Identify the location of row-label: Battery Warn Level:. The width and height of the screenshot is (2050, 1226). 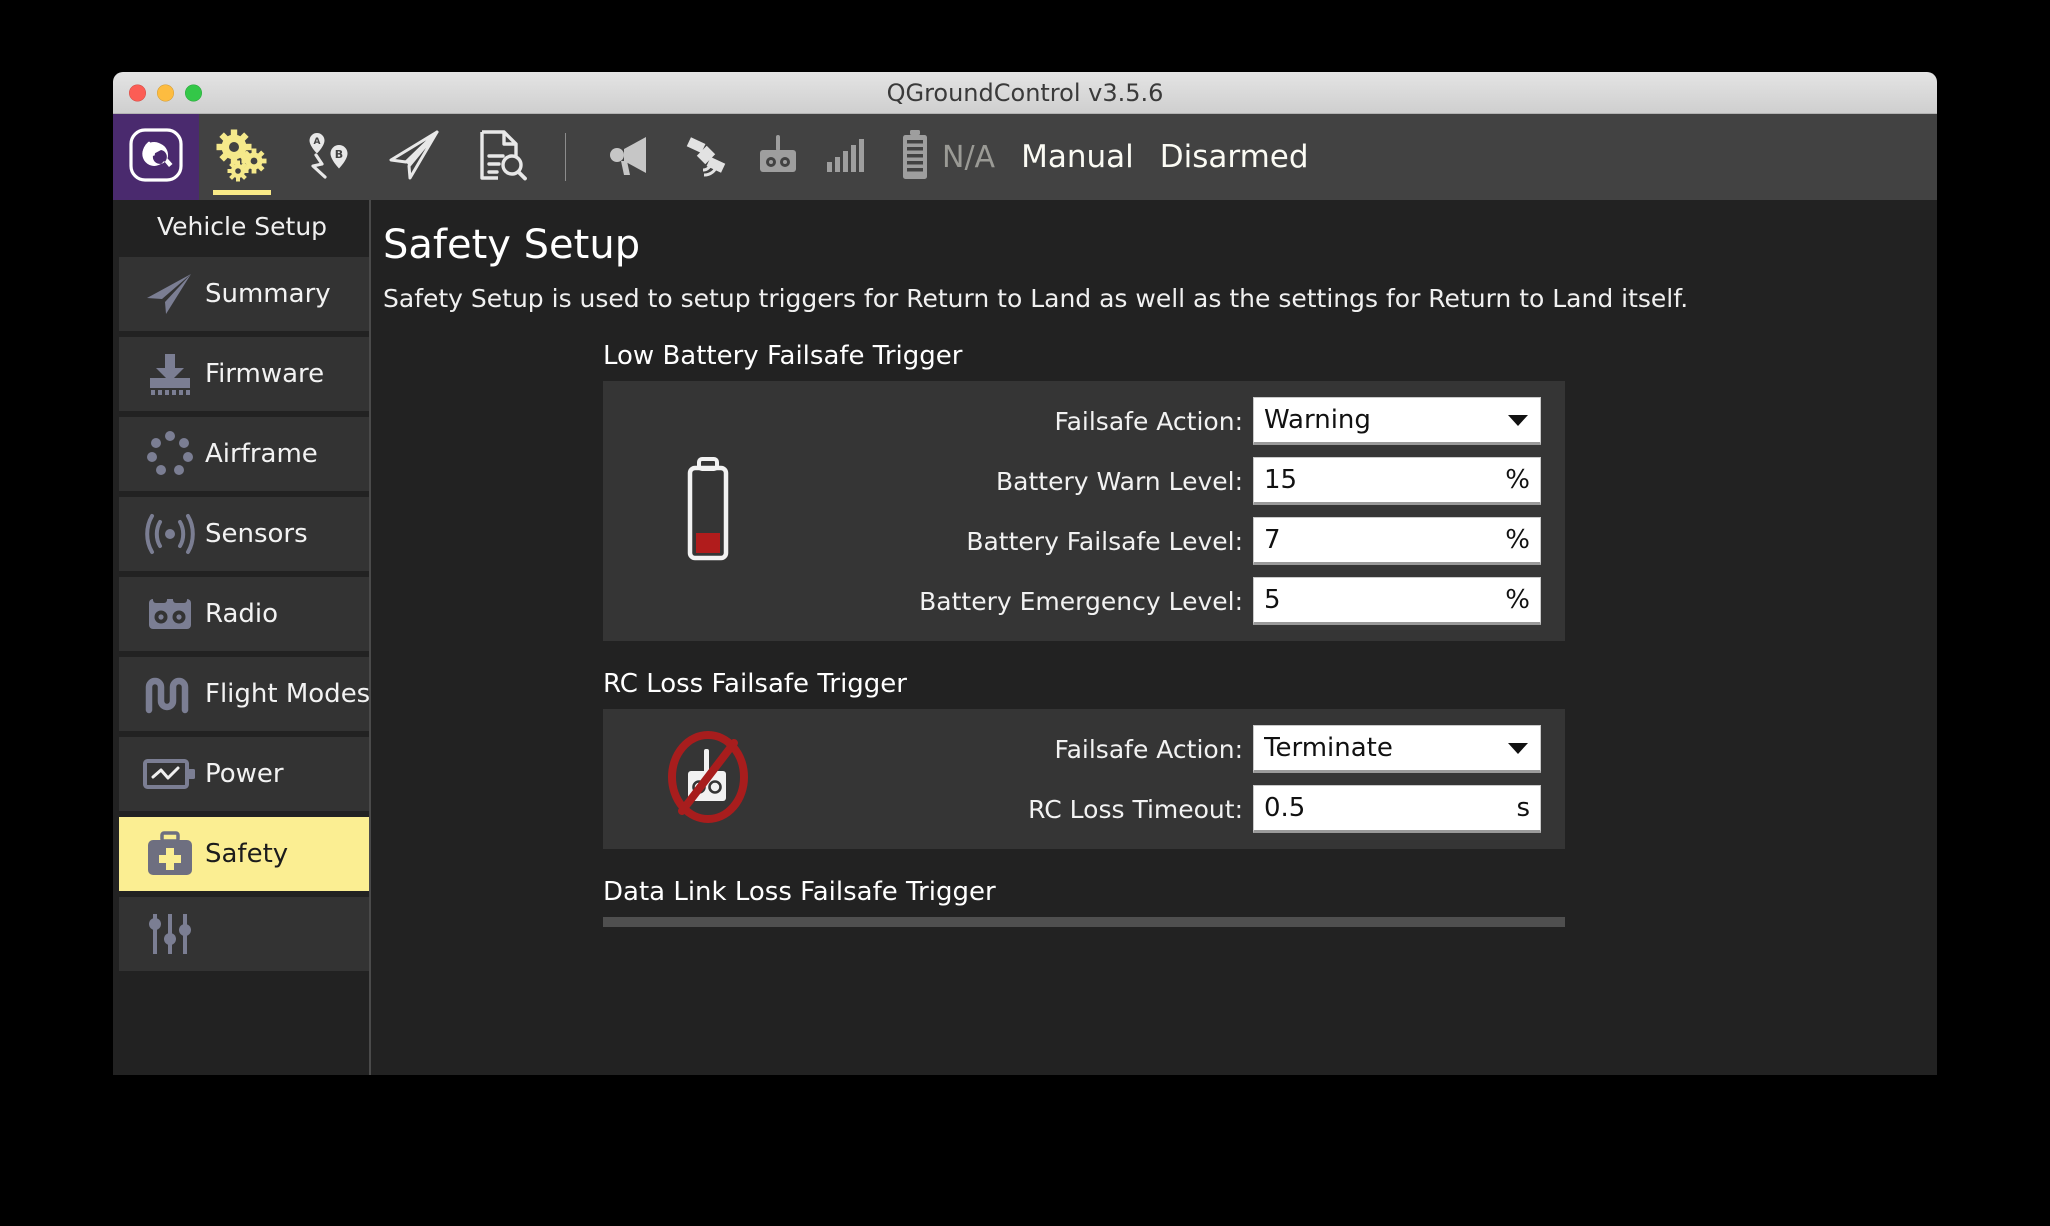
(1119, 481).